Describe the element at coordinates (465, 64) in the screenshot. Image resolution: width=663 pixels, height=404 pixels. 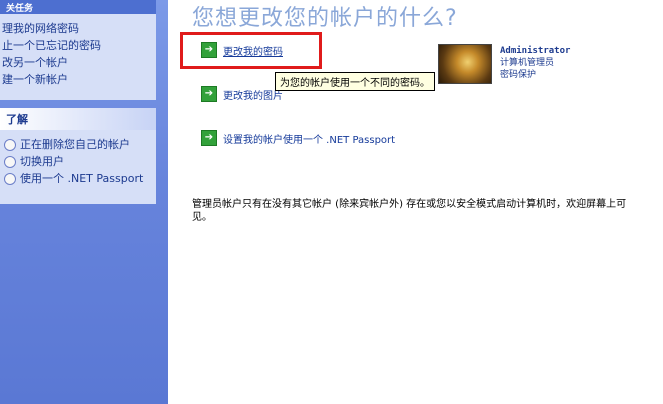
I see `account-avatar` at that location.